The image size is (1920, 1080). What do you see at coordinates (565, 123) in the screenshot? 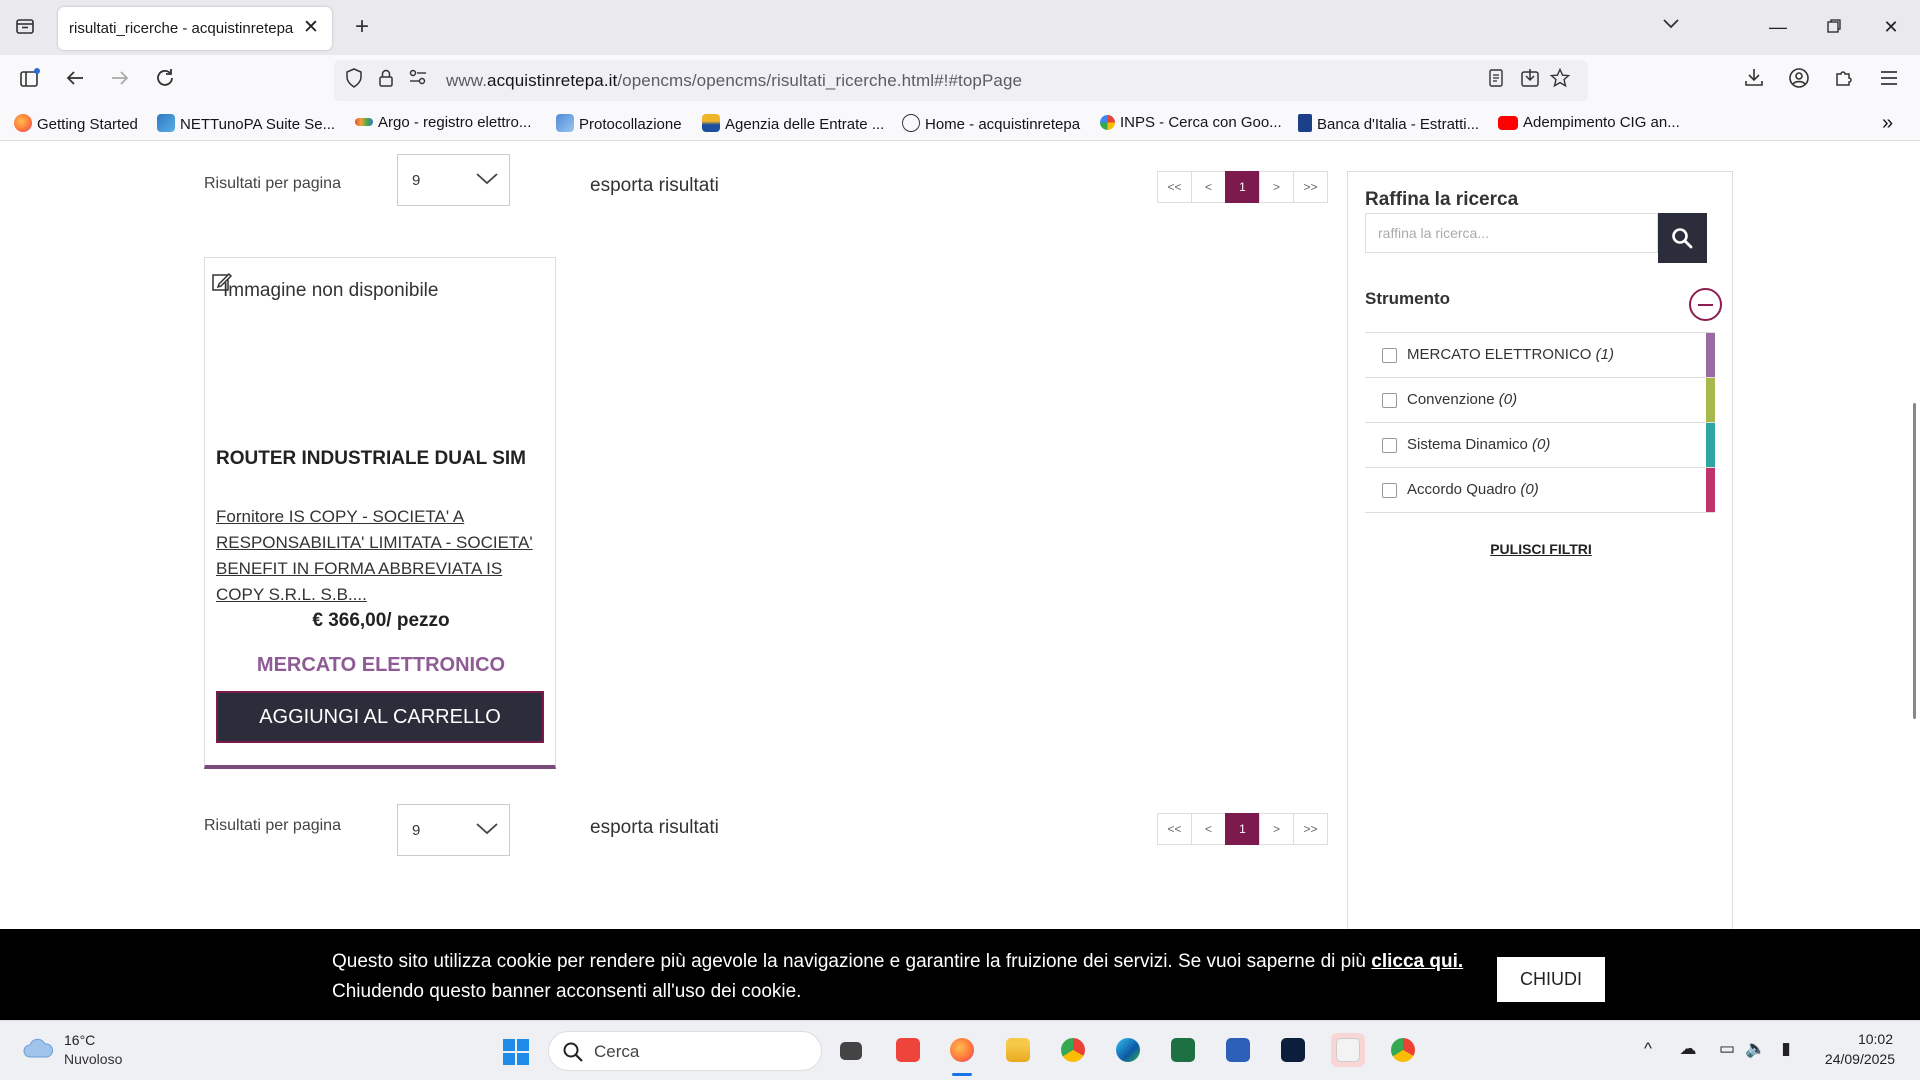
I see `protocollazione-icon` at bounding box center [565, 123].